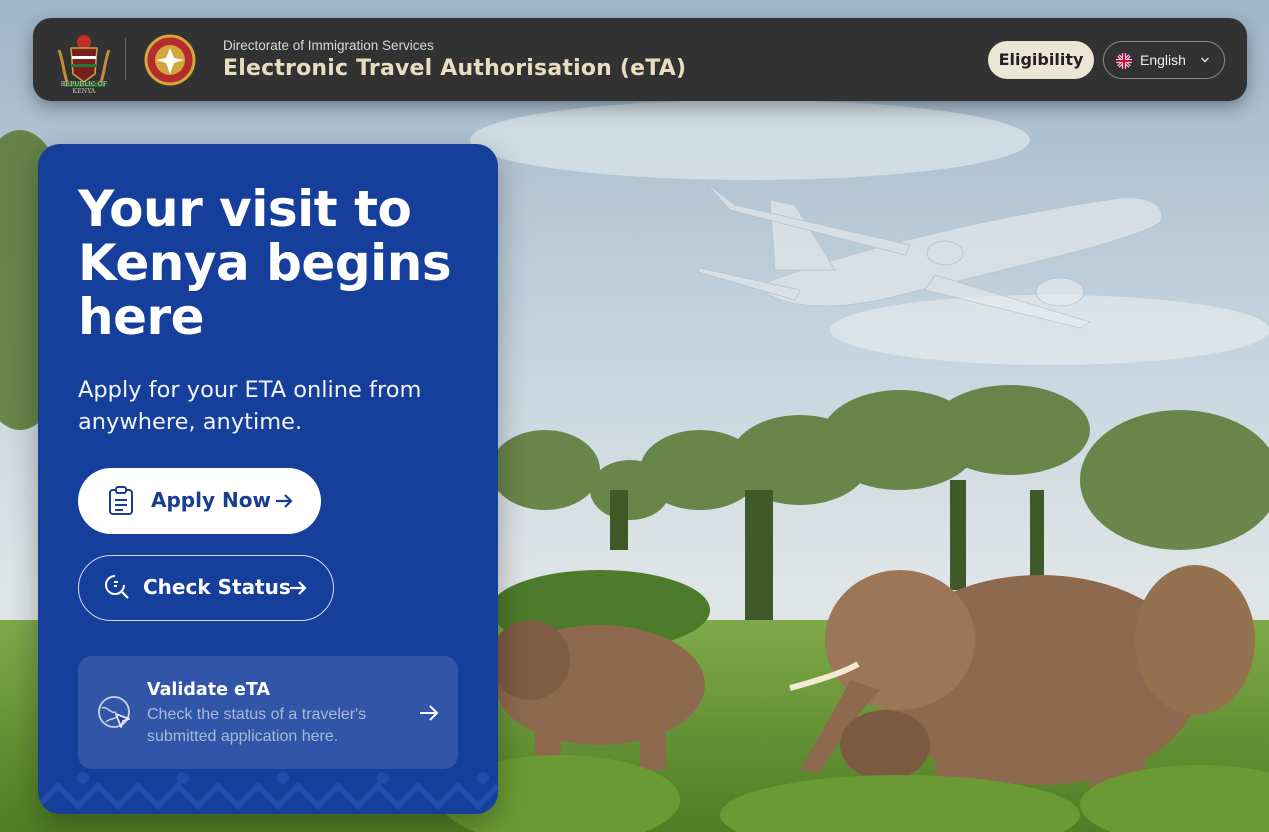 The height and width of the screenshot is (832, 1269). I want to click on language-label: English, so click(1163, 60).